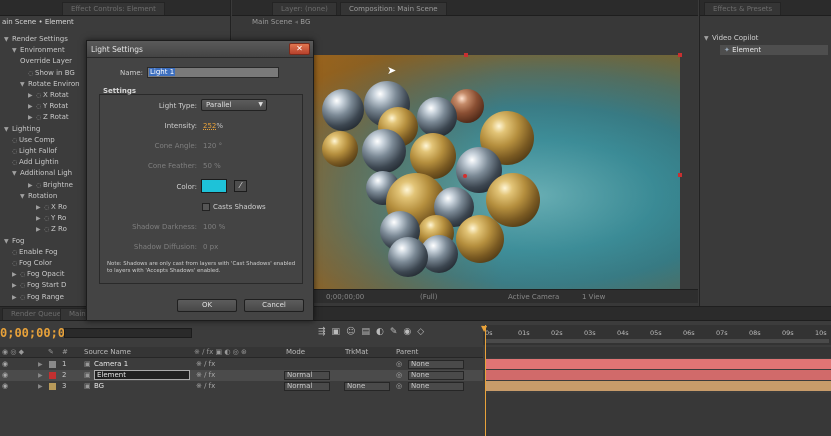 The width and height of the screenshot is (831, 436). Describe the element at coordinates (36, 39) in the screenshot. I see `effect-property-row: ▼ Render Settings` at that location.